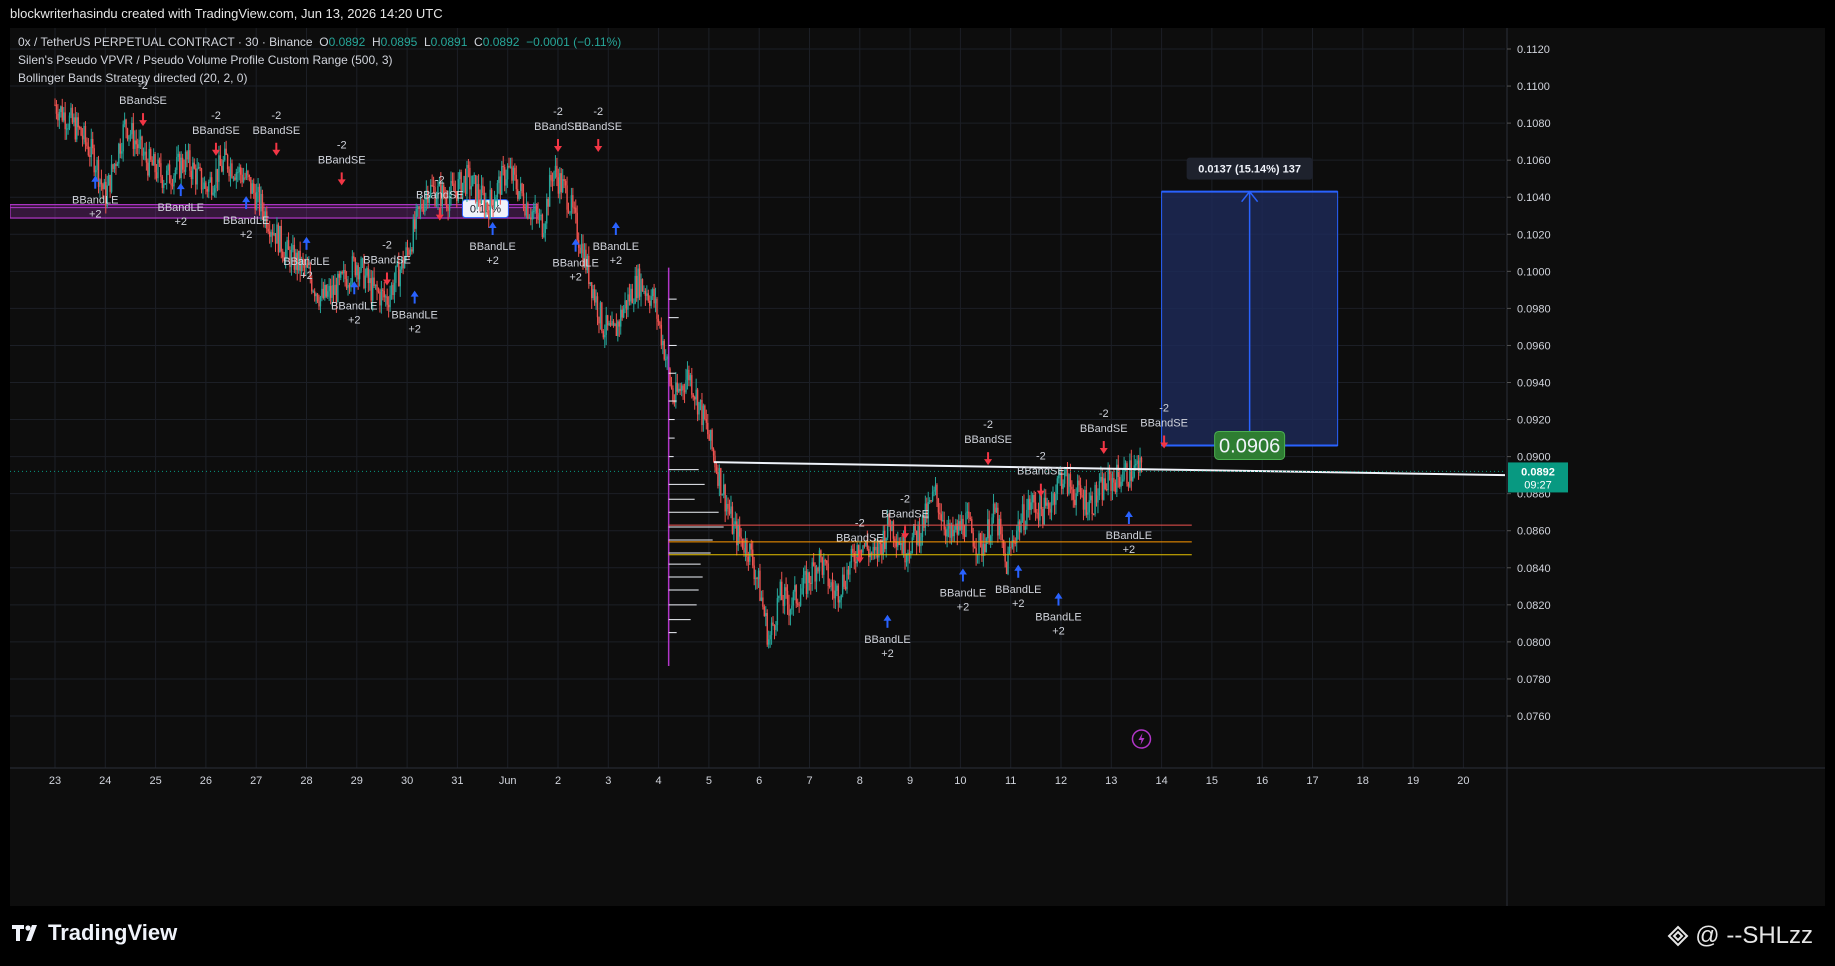 This screenshot has height=966, width=1835. I want to click on x-tick-label: 5, so click(709, 781).